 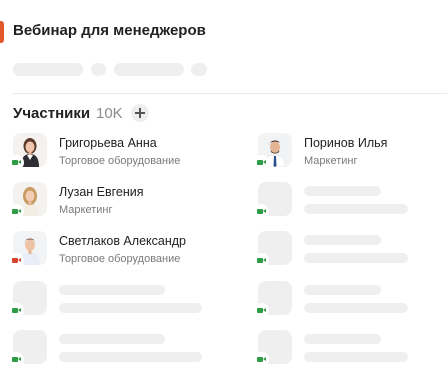 I want to click on divider, so click(x=230, y=93).